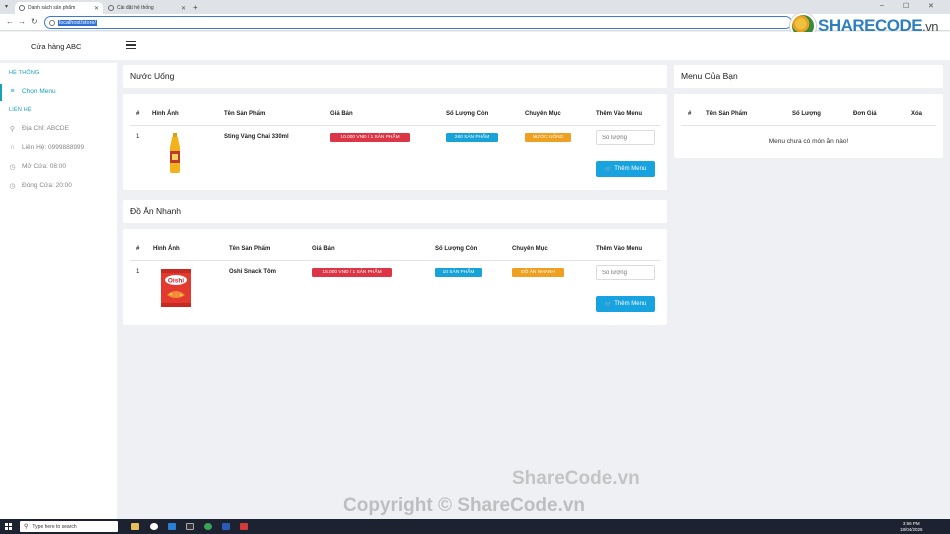 The height and width of the screenshot is (534, 950). What do you see at coordinates (39, 91) in the screenshot?
I see `sidebar-item-label: Chọn Menu` at bounding box center [39, 91].